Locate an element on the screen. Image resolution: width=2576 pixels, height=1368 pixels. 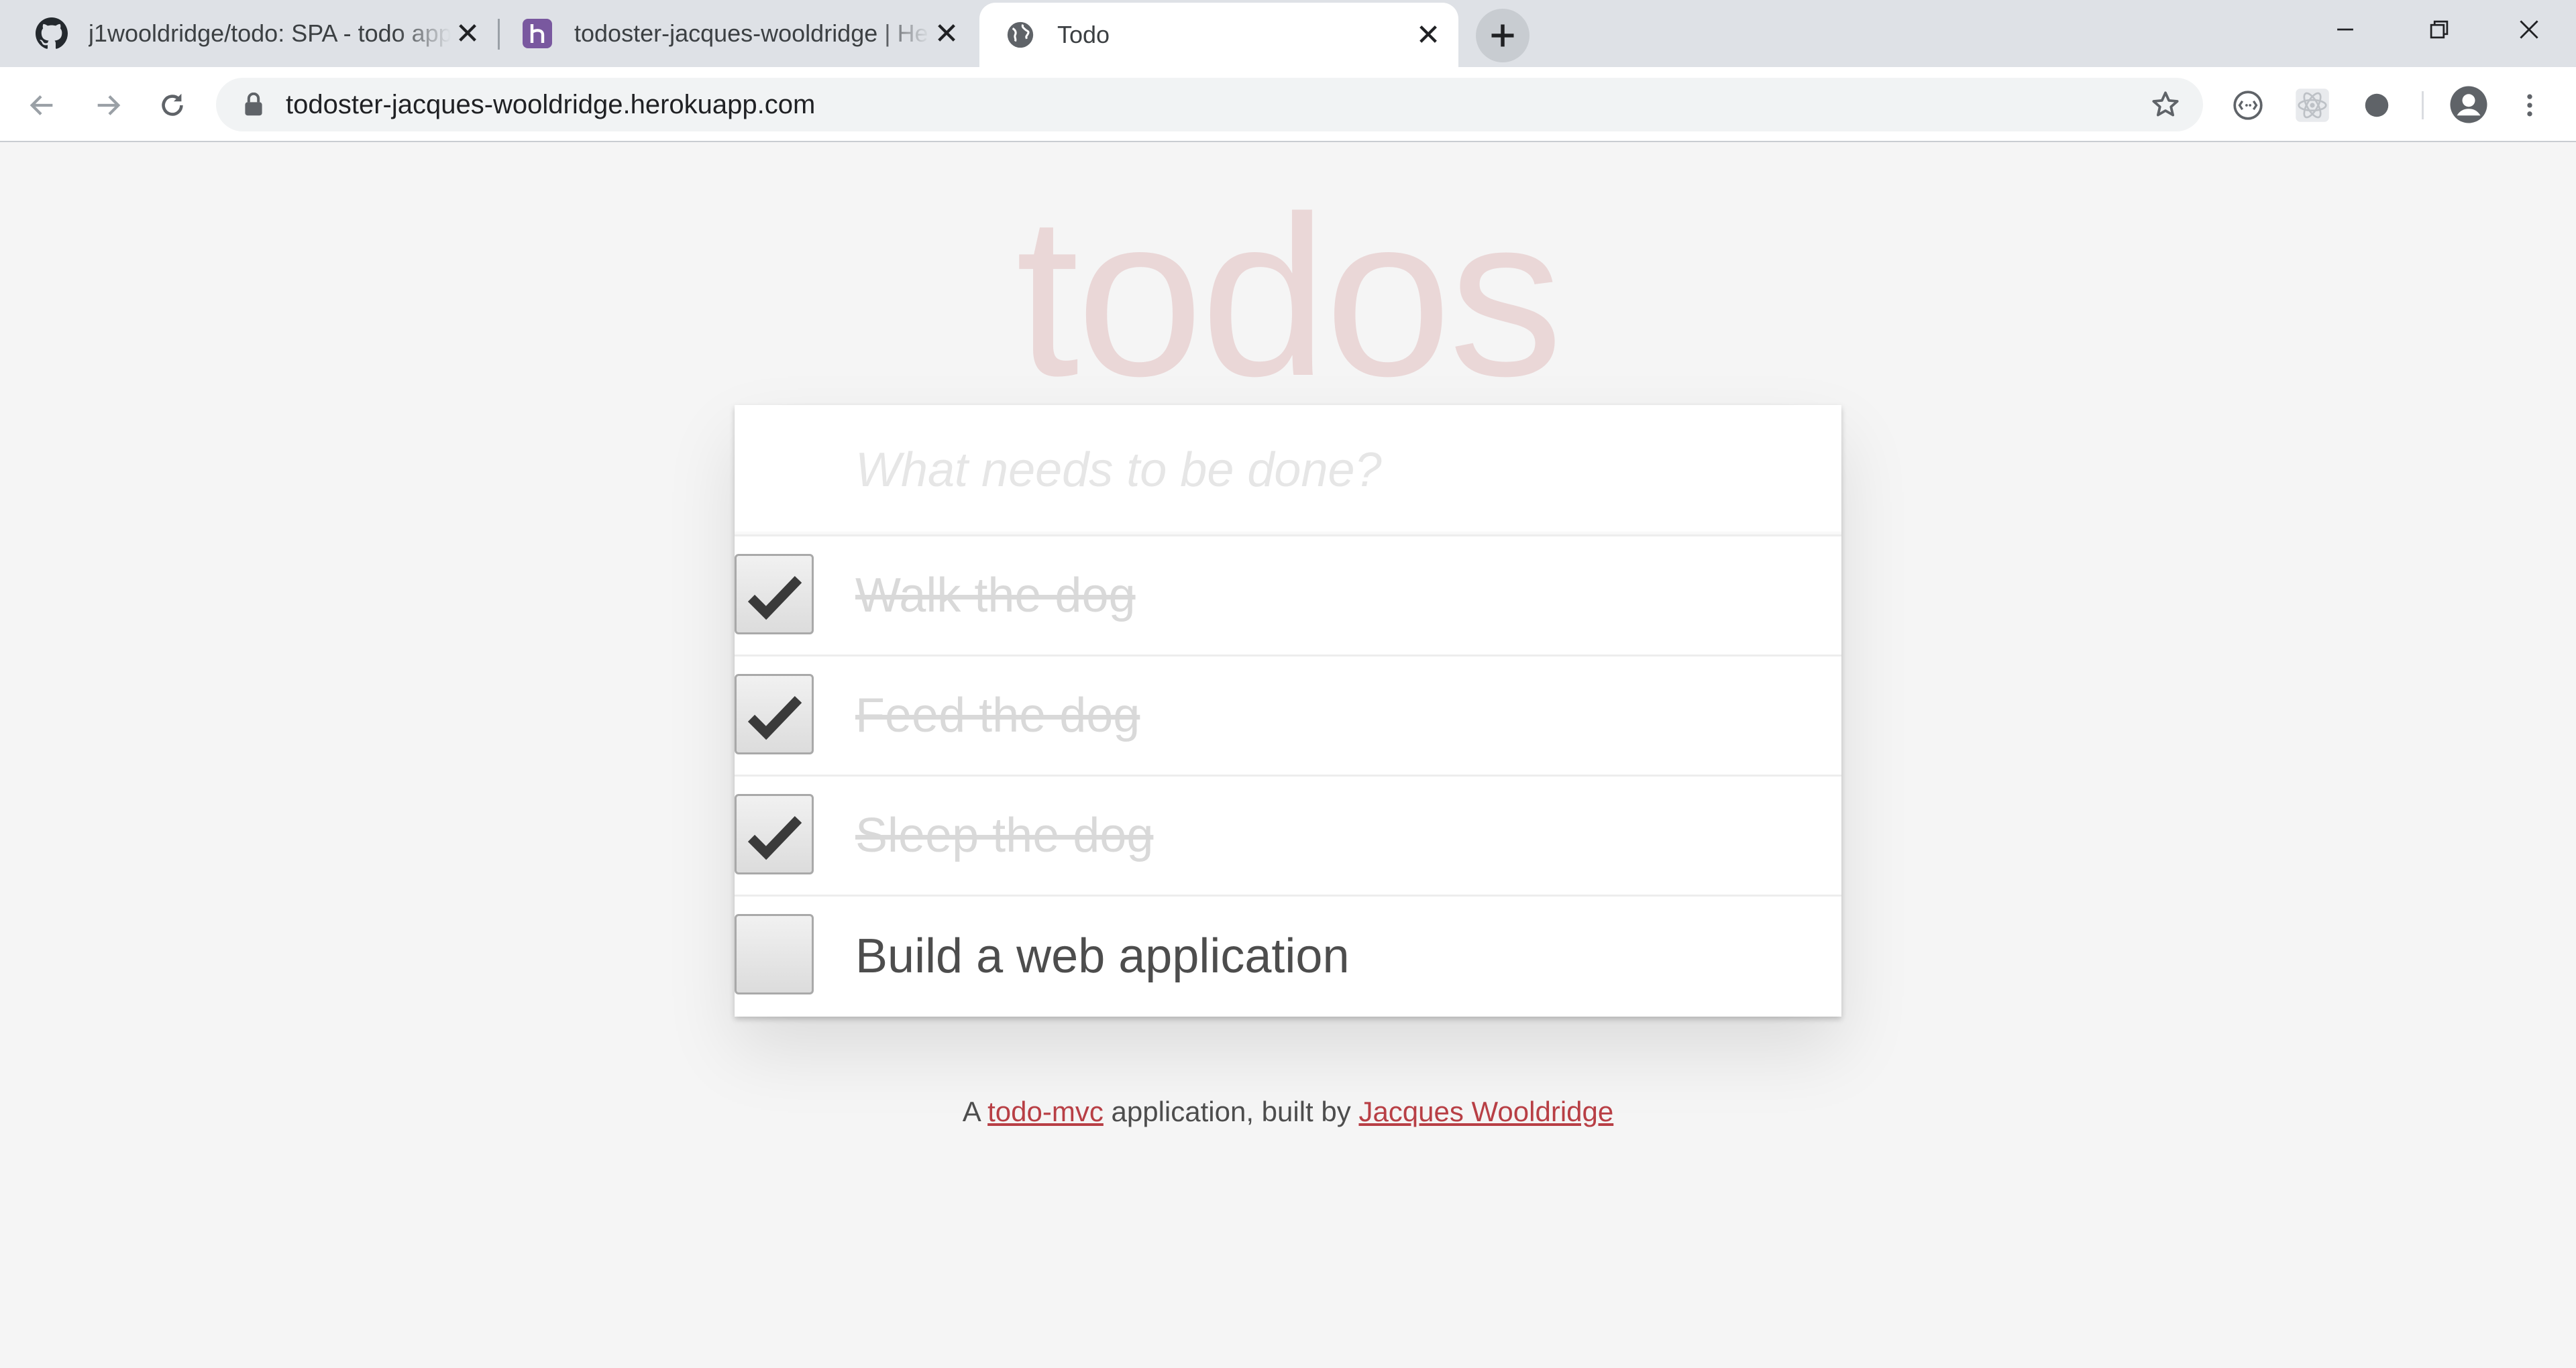
react-devtools-icon is located at coordinates (2312, 105).